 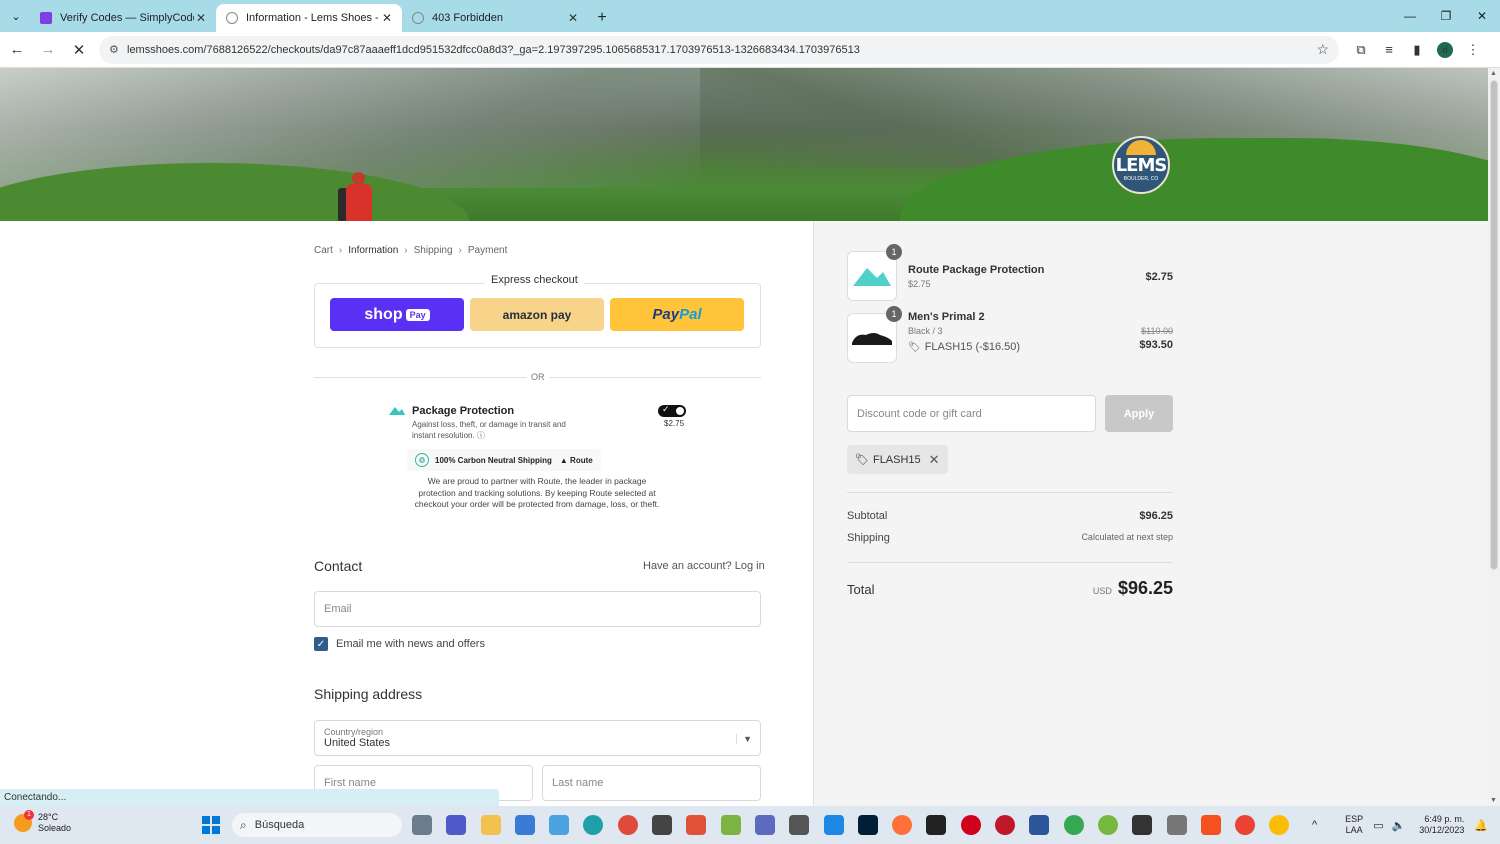 What do you see at coordinates (593, 825) in the screenshot?
I see `edge-icon` at bounding box center [593, 825].